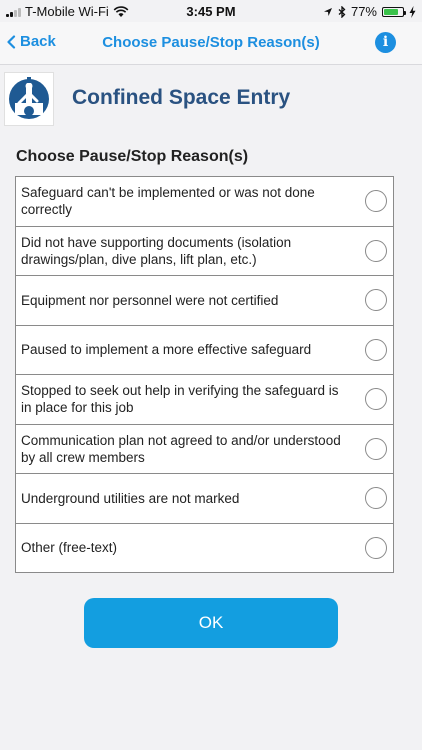 The image size is (422, 750). I want to click on status-bar: T-Mobile Wi-Fi 3:45 PM 77%, so click(211, 11).